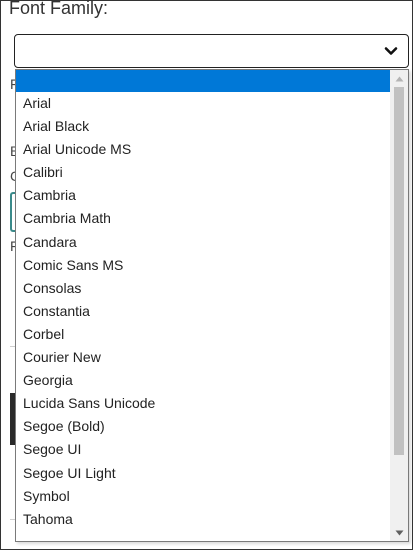 This screenshot has width=413, height=550. Describe the element at coordinates (211, 51) in the screenshot. I see `font-family-select` at that location.